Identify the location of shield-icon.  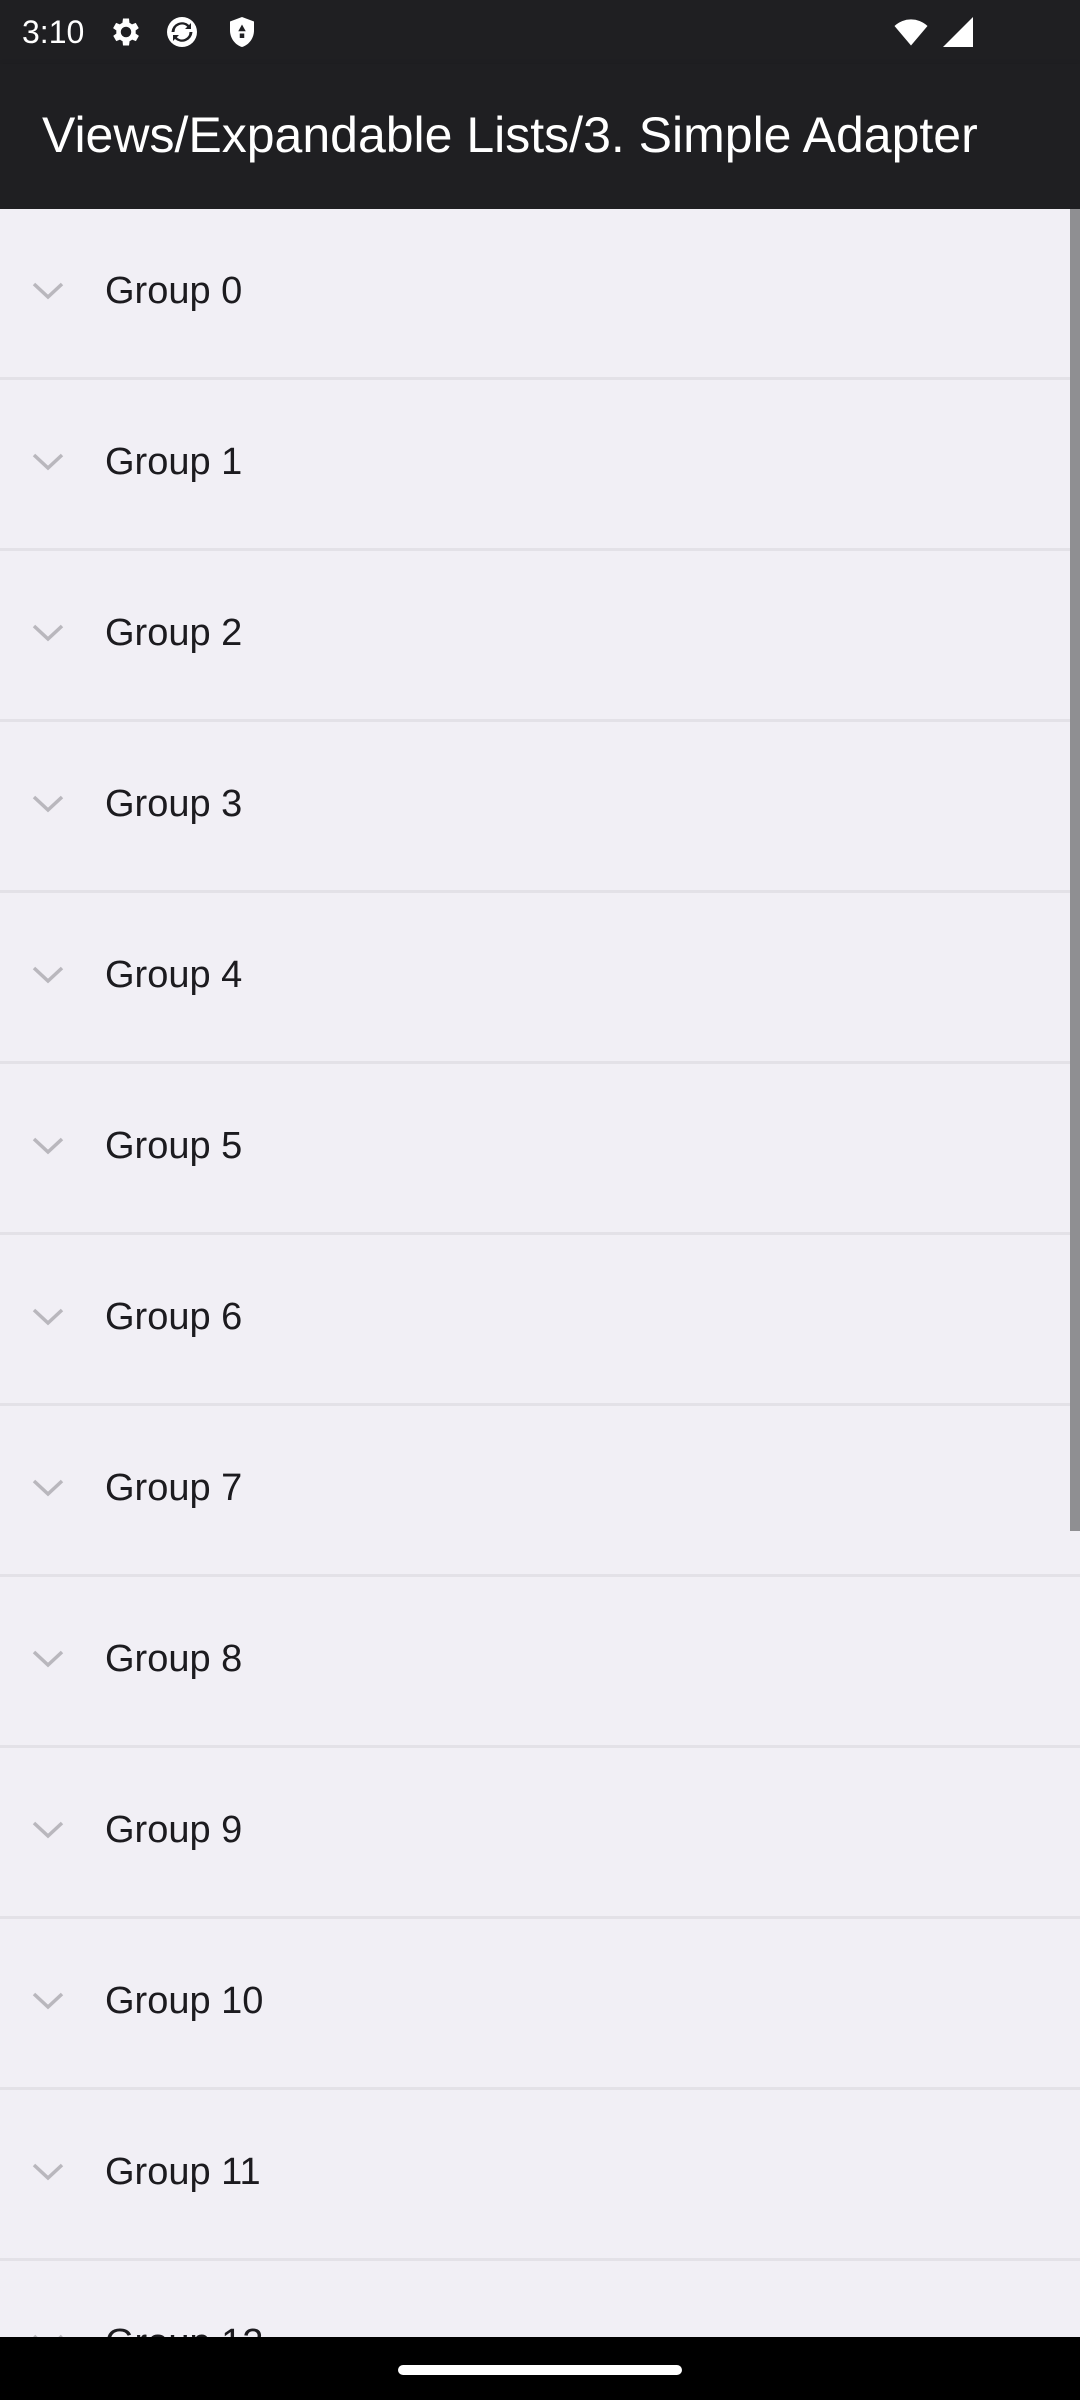
(242, 32).